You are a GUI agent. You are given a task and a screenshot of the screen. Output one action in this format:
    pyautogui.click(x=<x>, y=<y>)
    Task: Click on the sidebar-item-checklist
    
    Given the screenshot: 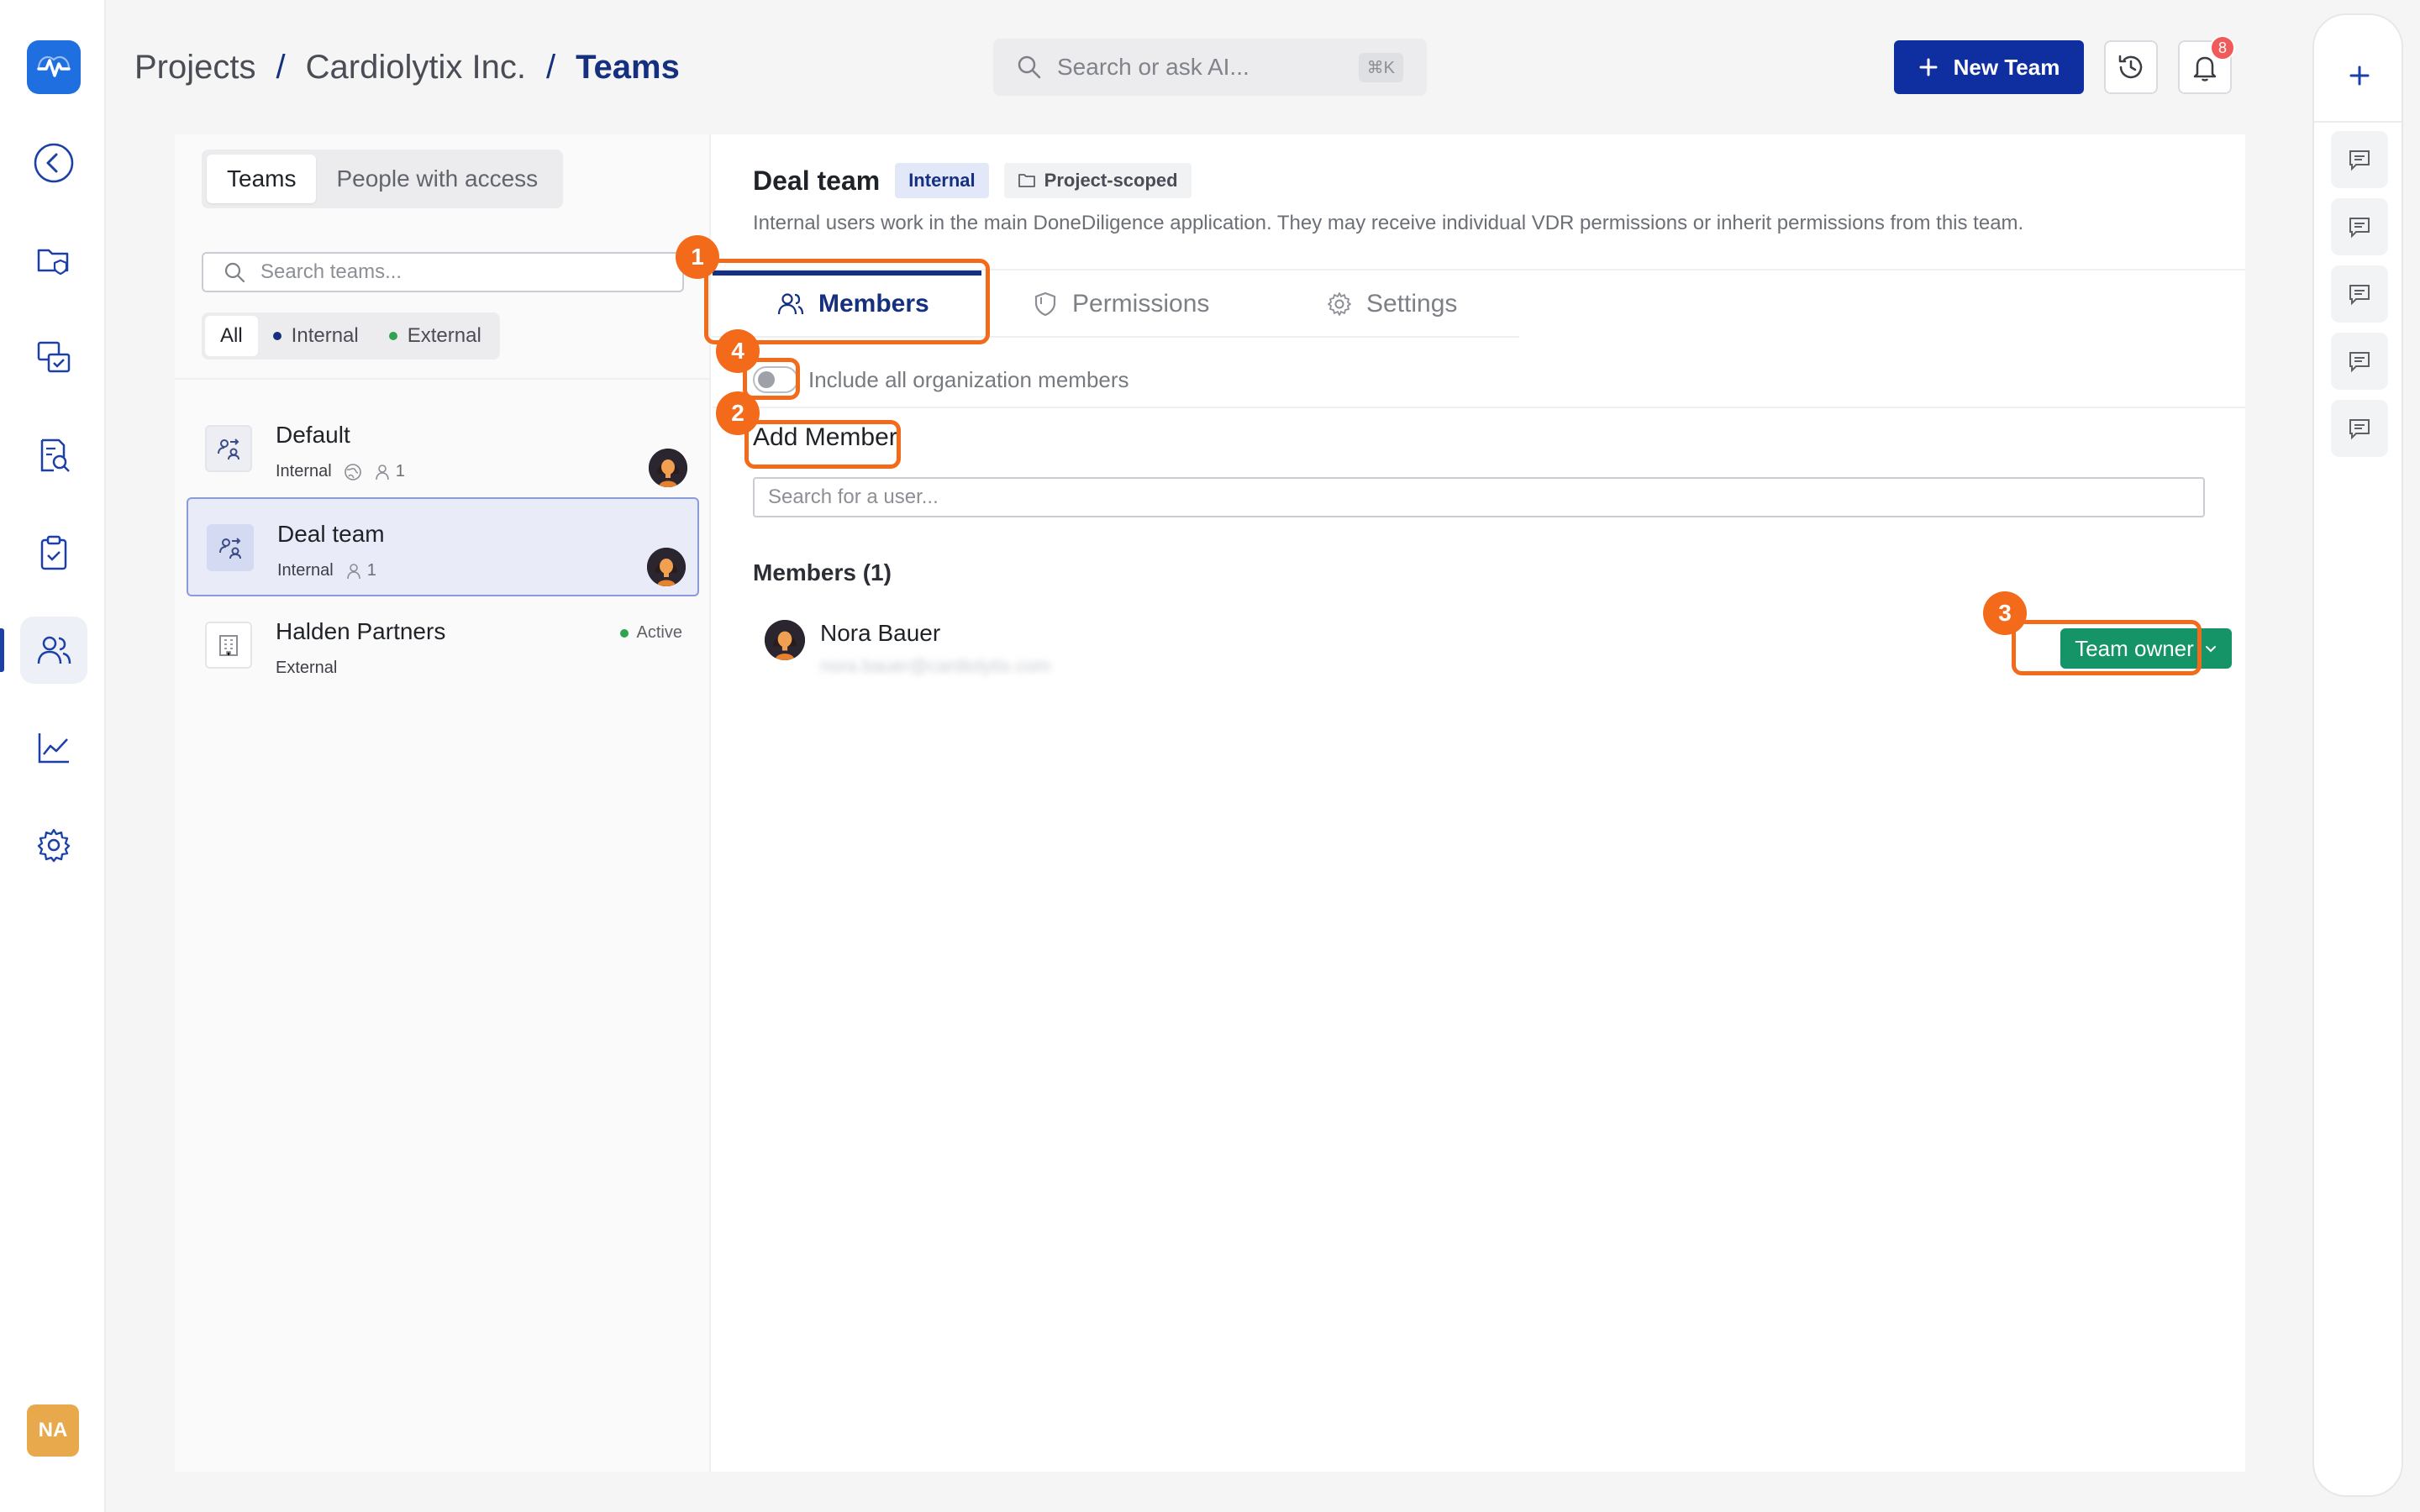 What is the action you would take?
    pyautogui.click(x=53, y=552)
    